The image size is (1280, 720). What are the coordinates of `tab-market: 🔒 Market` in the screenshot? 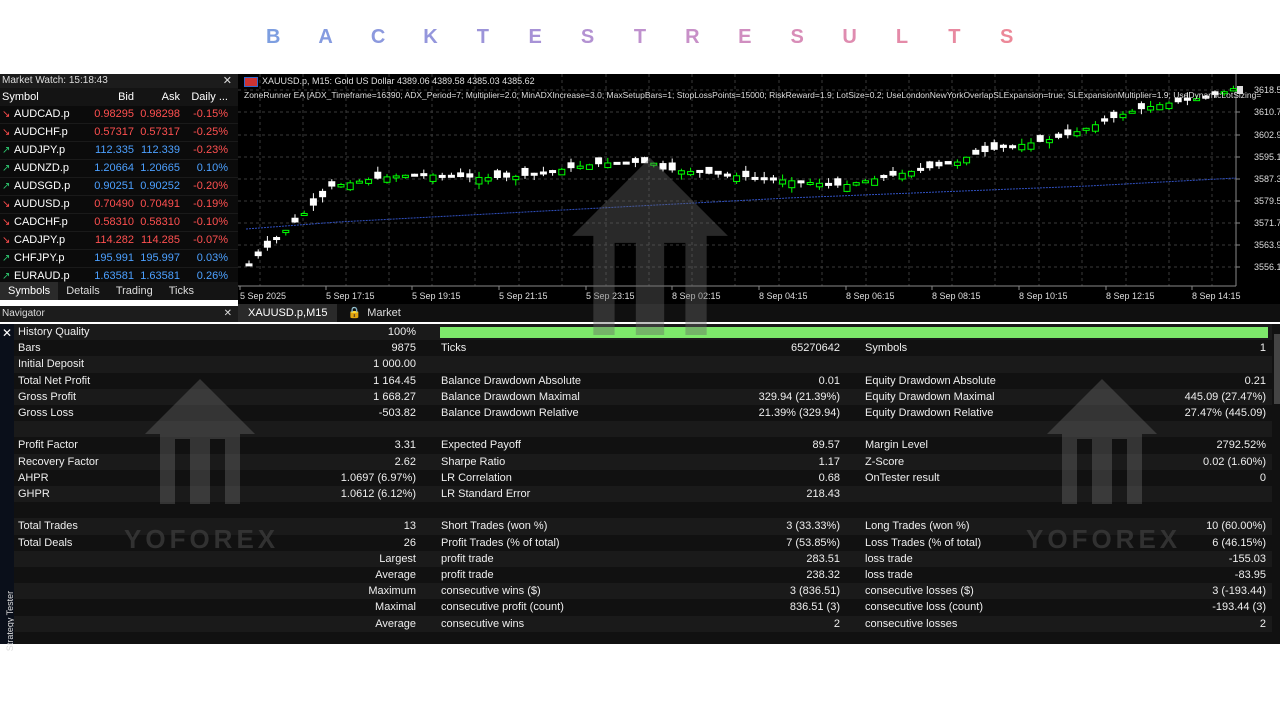 It's located at (373, 313).